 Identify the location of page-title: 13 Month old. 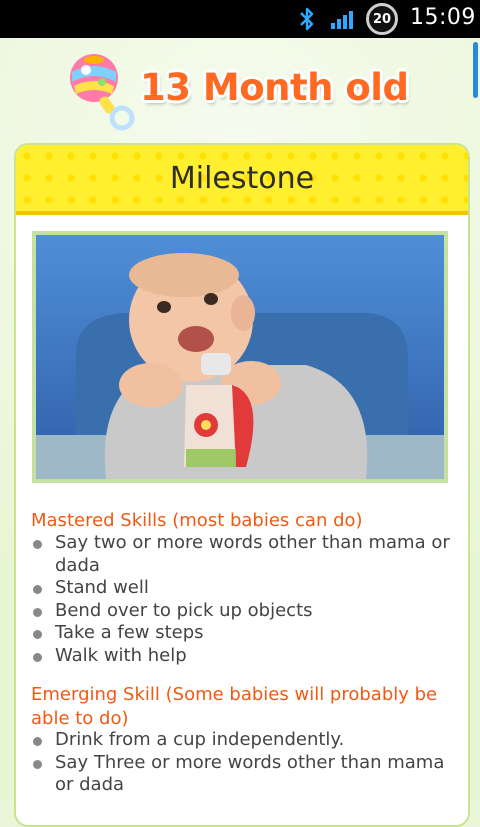
(274, 87).